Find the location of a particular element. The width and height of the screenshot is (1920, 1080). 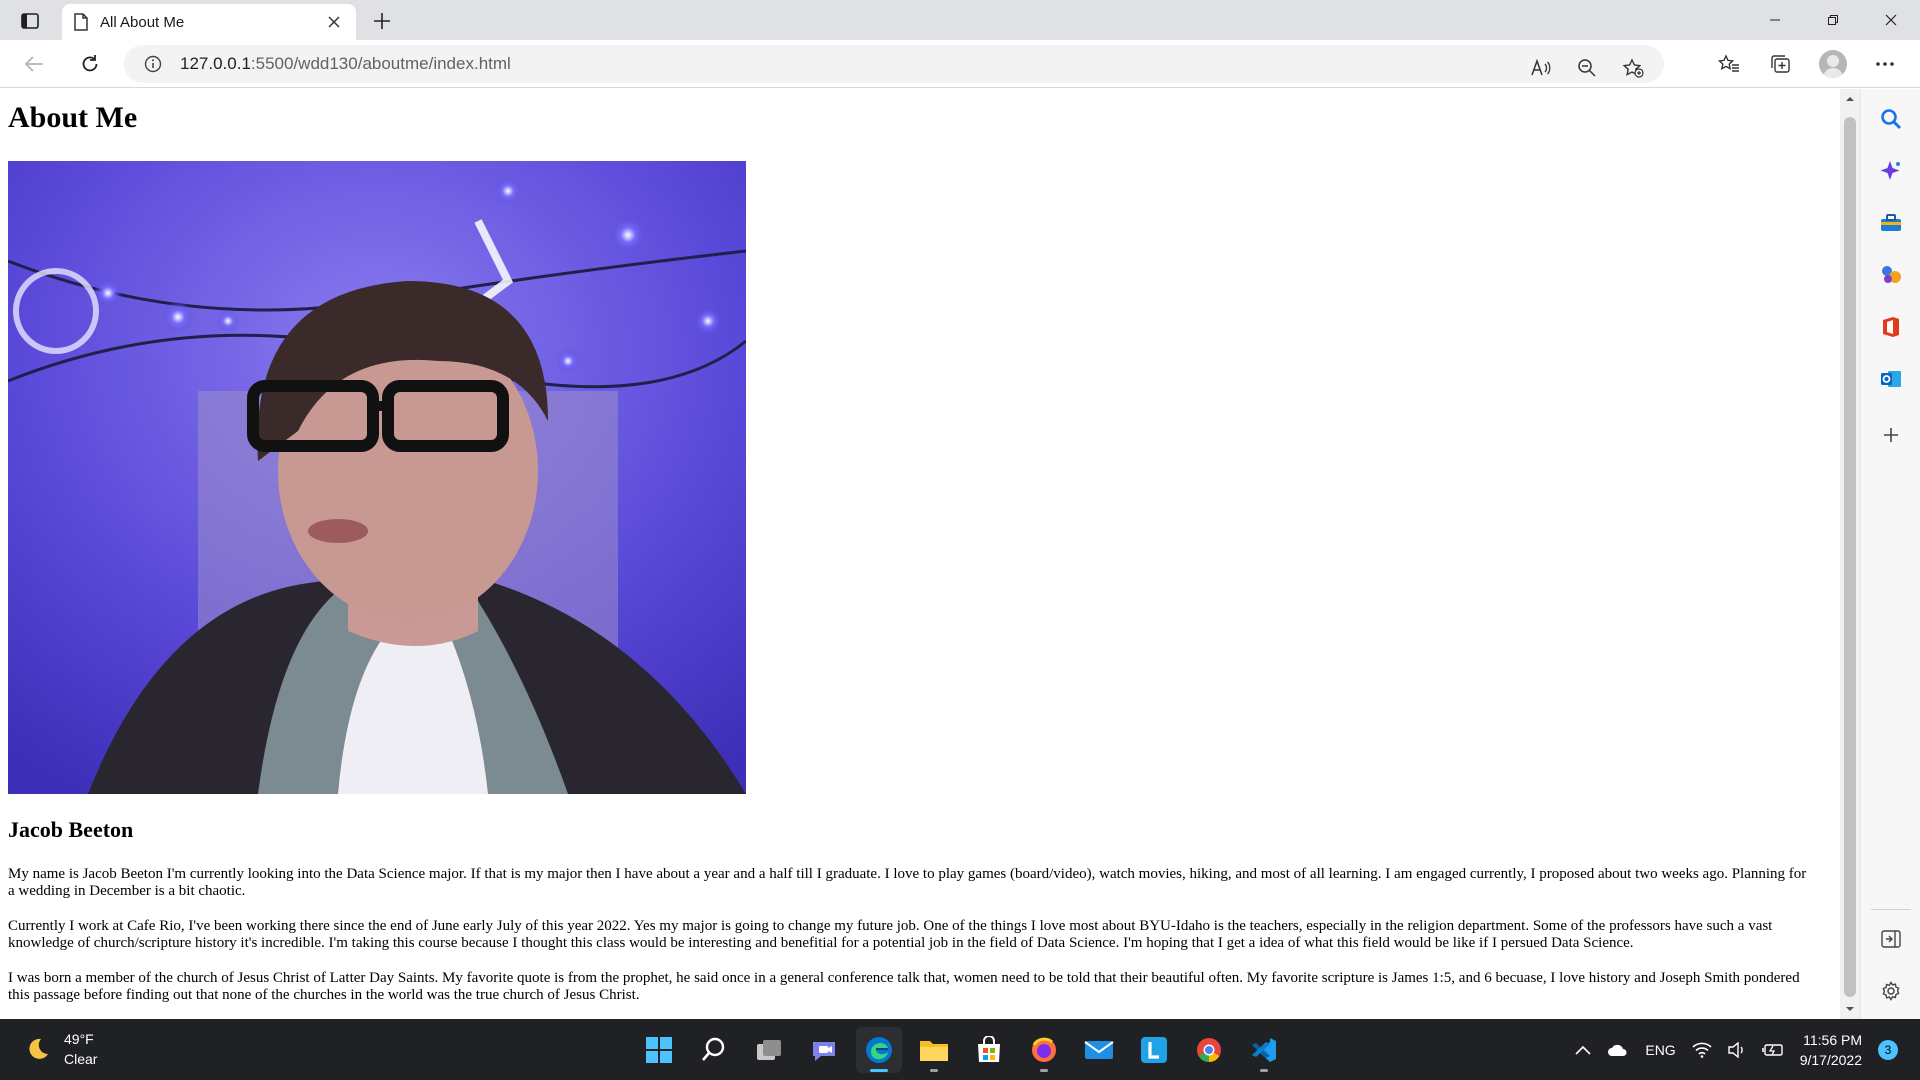

sidebar-add-button is located at coordinates (1891, 435).